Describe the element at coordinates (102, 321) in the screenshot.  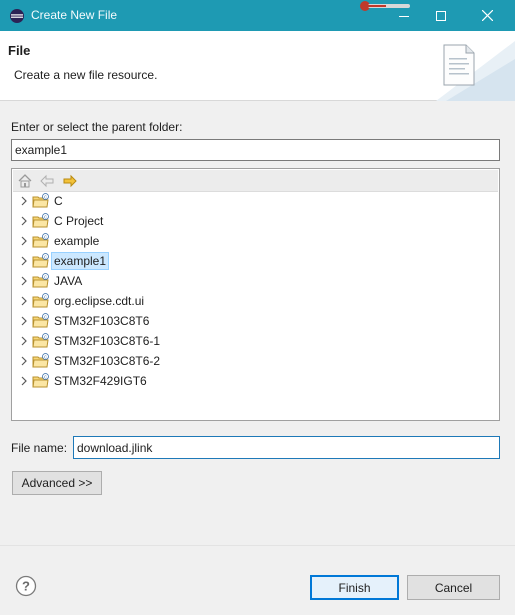
I see `tree-item-label: STM32F103C8T6` at that location.